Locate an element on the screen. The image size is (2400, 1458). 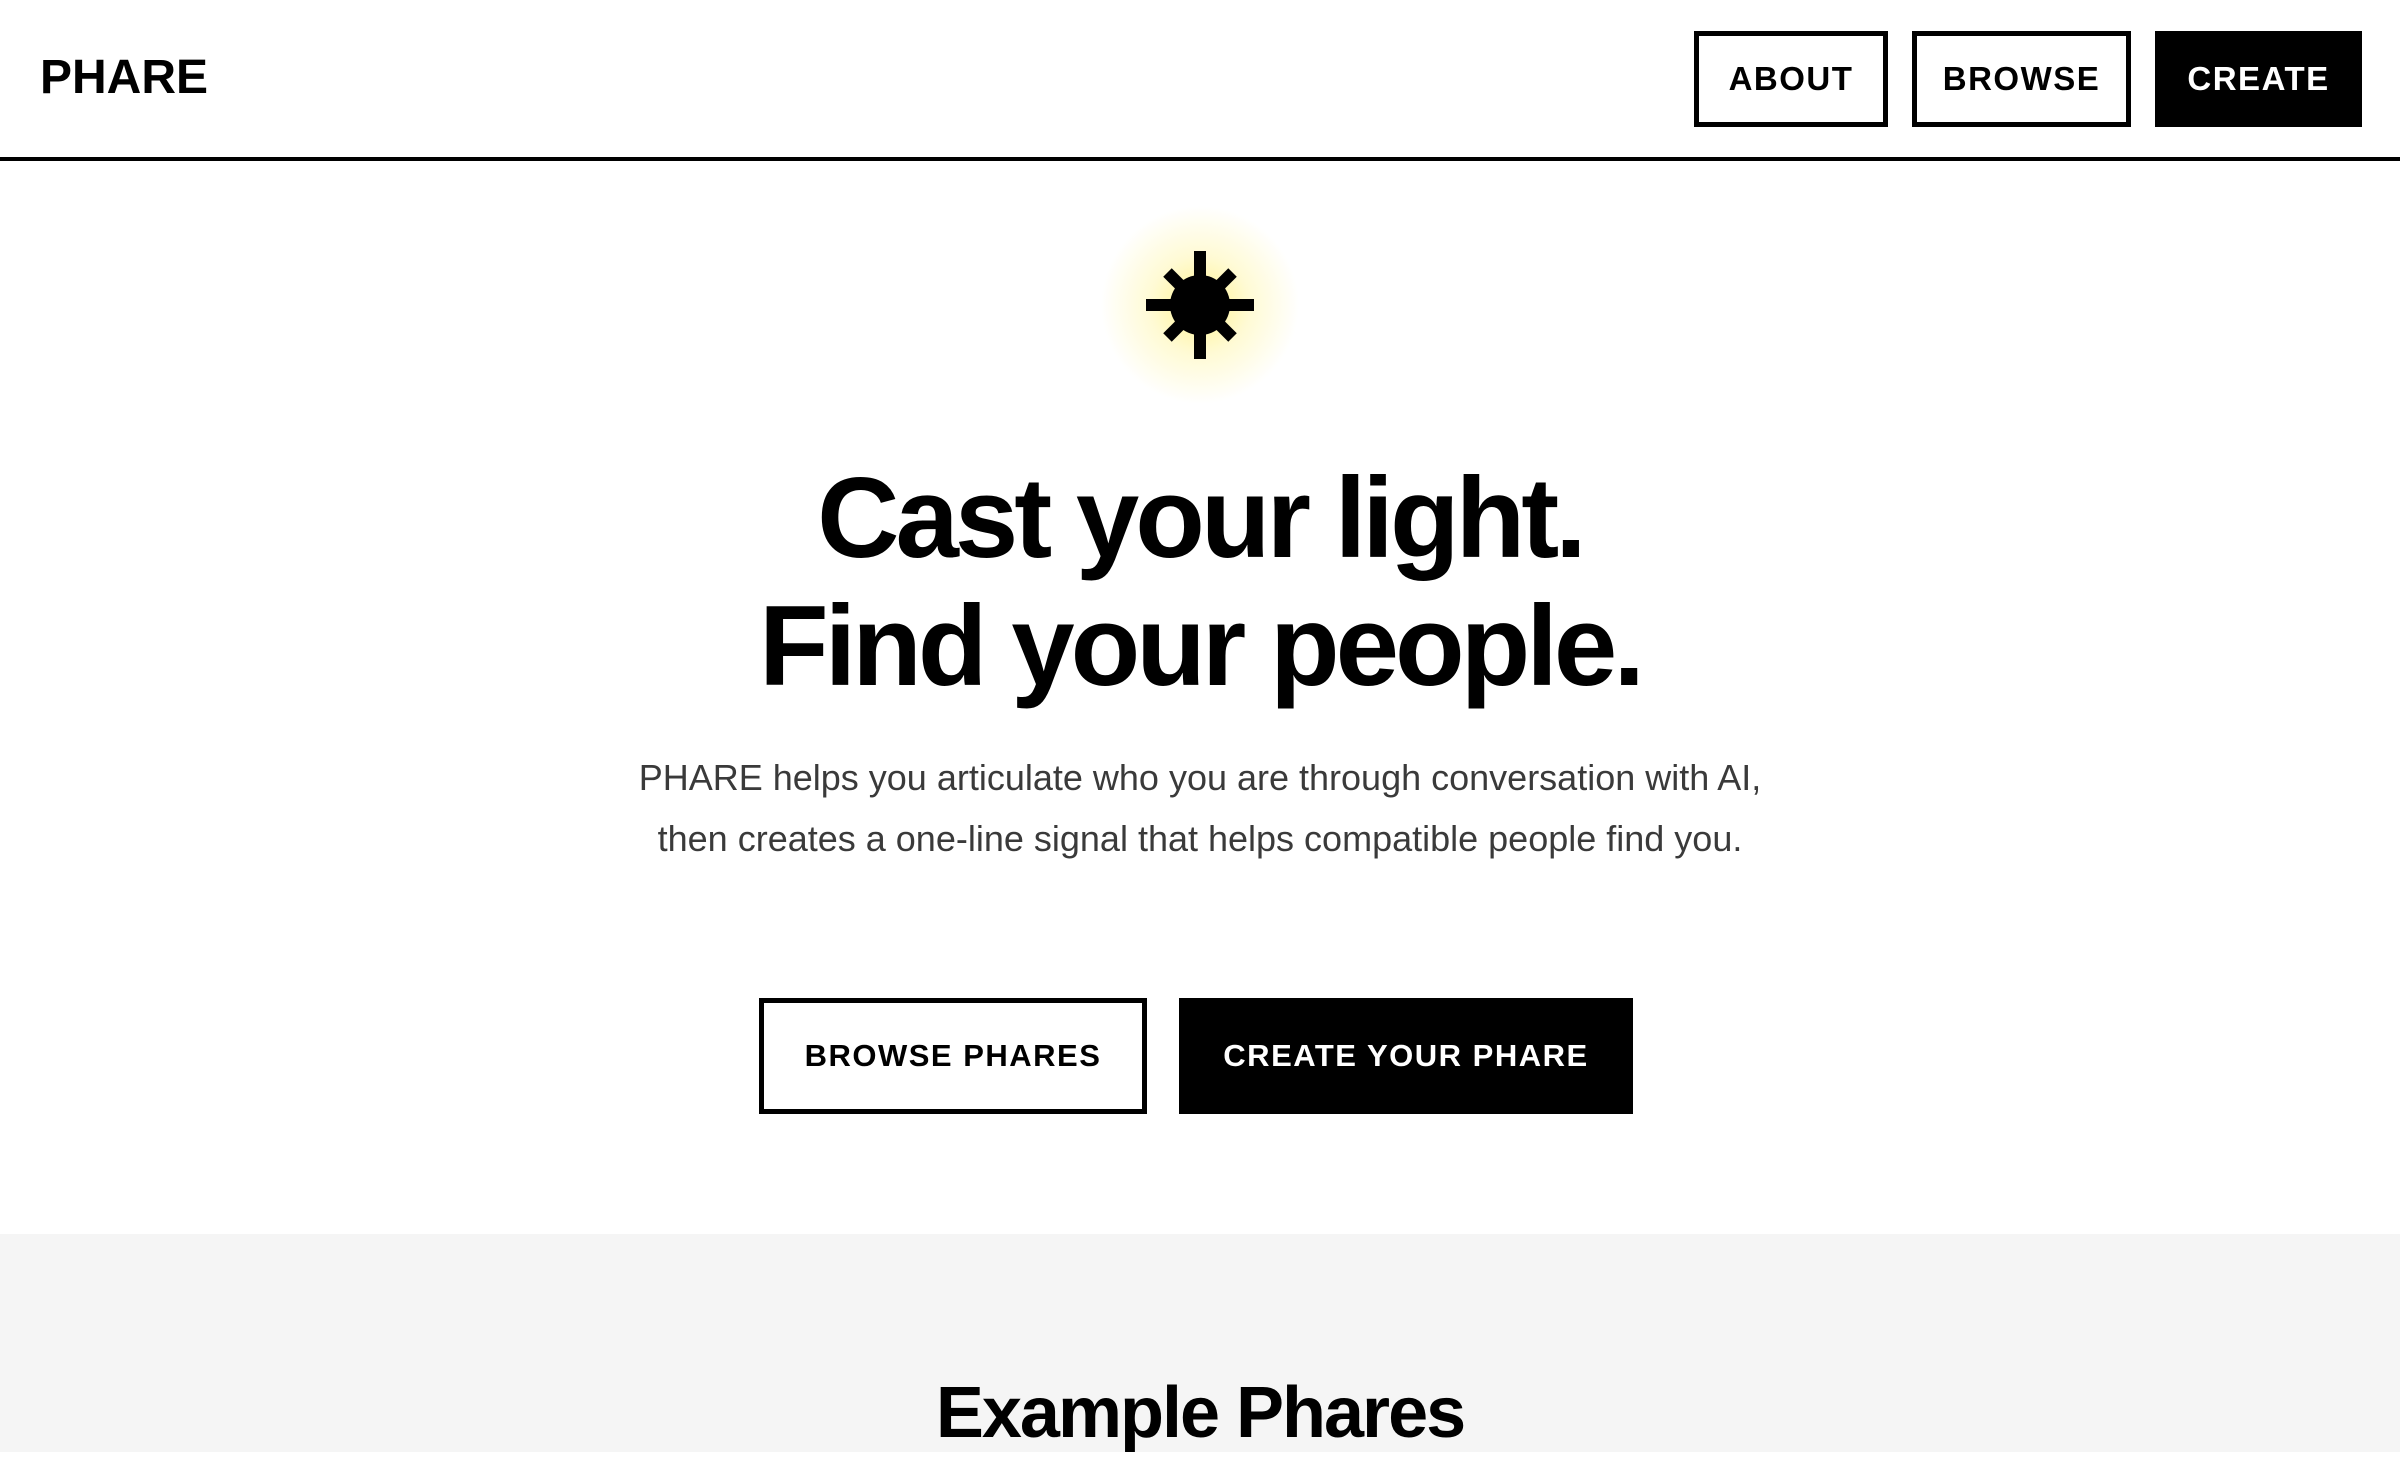
headline-line-1: Cast your light. is located at coordinates (1202, 518).